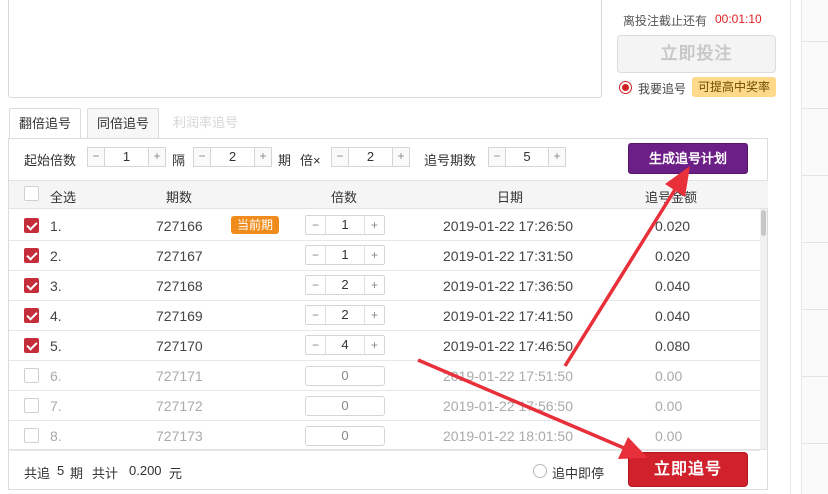 The width and height of the screenshot is (828, 494). Describe the element at coordinates (255, 225) in the screenshot. I see `current-period-badge: 当前期` at that location.